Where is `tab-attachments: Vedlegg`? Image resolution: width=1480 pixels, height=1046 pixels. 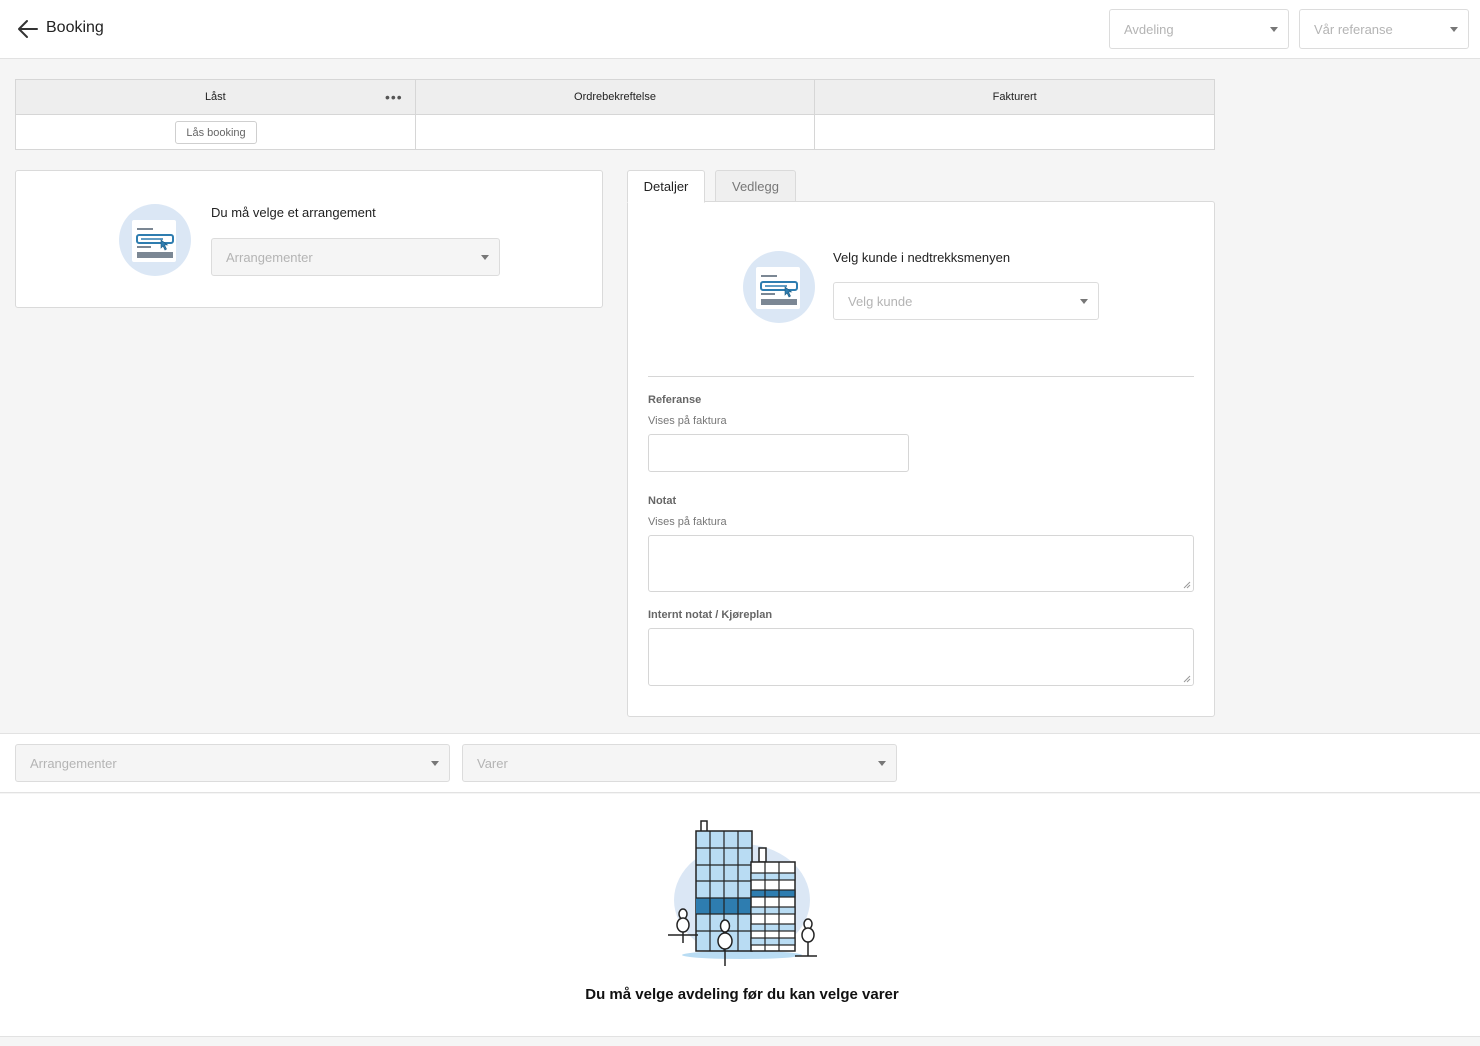
tab-attachments: Vedlegg is located at coordinates (755, 186).